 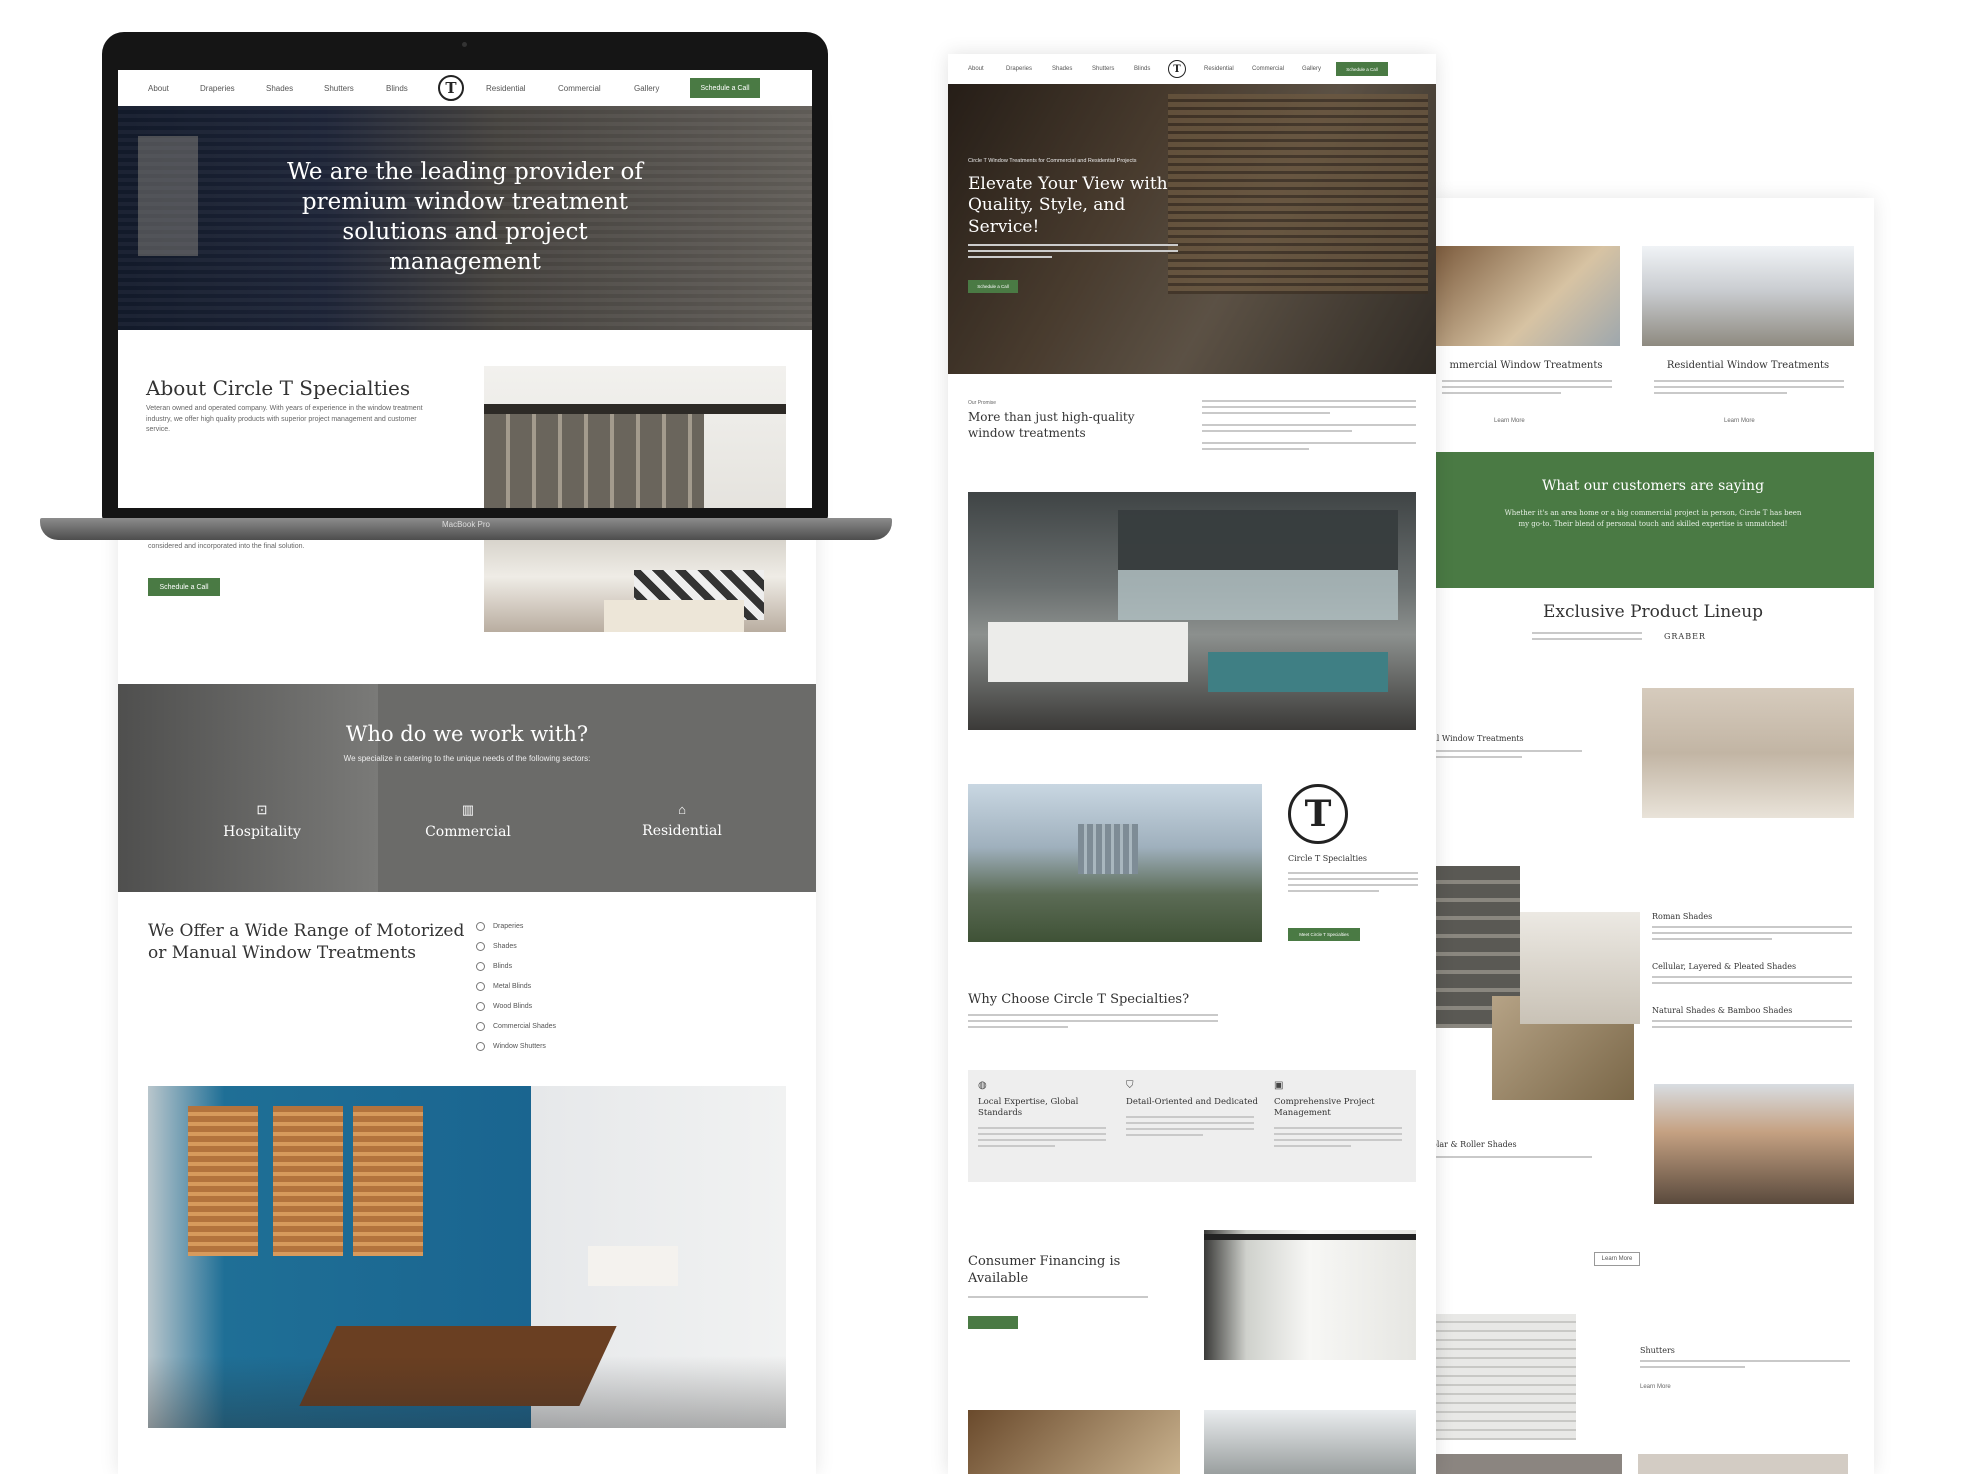 I want to click on feature-detail-oriented: ⛉ Detail-Oriented and Dedicated, so click(x=1196, y=1110).